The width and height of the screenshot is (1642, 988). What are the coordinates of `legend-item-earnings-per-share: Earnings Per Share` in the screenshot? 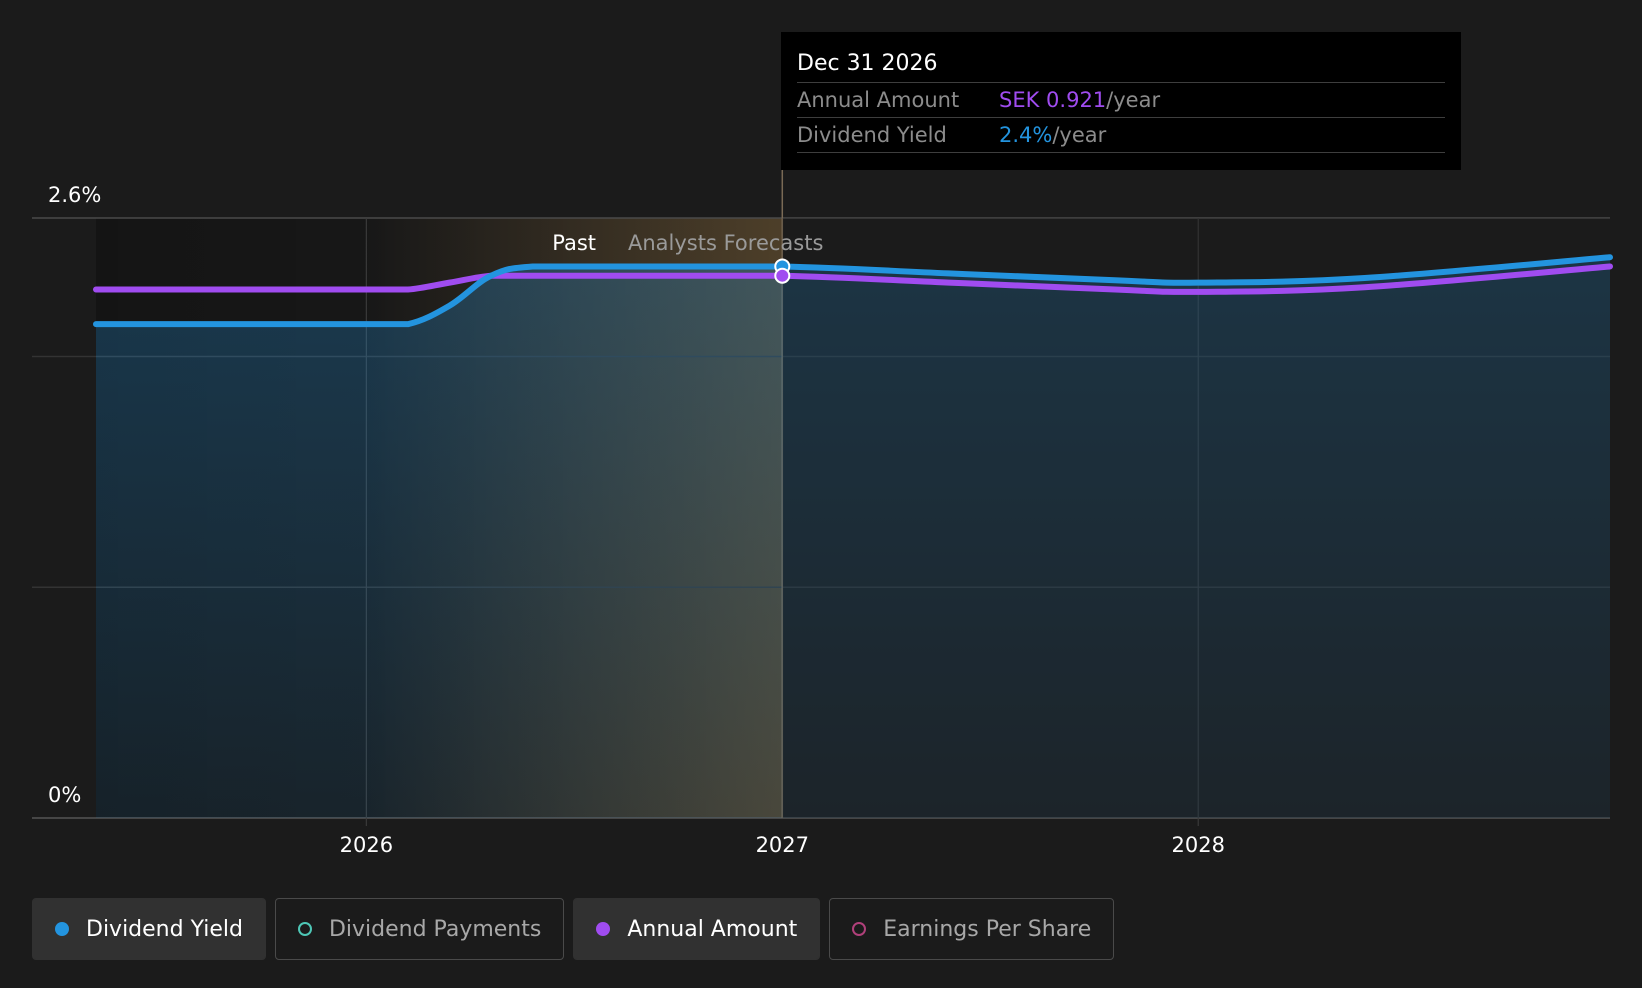 It's located at (972, 929).